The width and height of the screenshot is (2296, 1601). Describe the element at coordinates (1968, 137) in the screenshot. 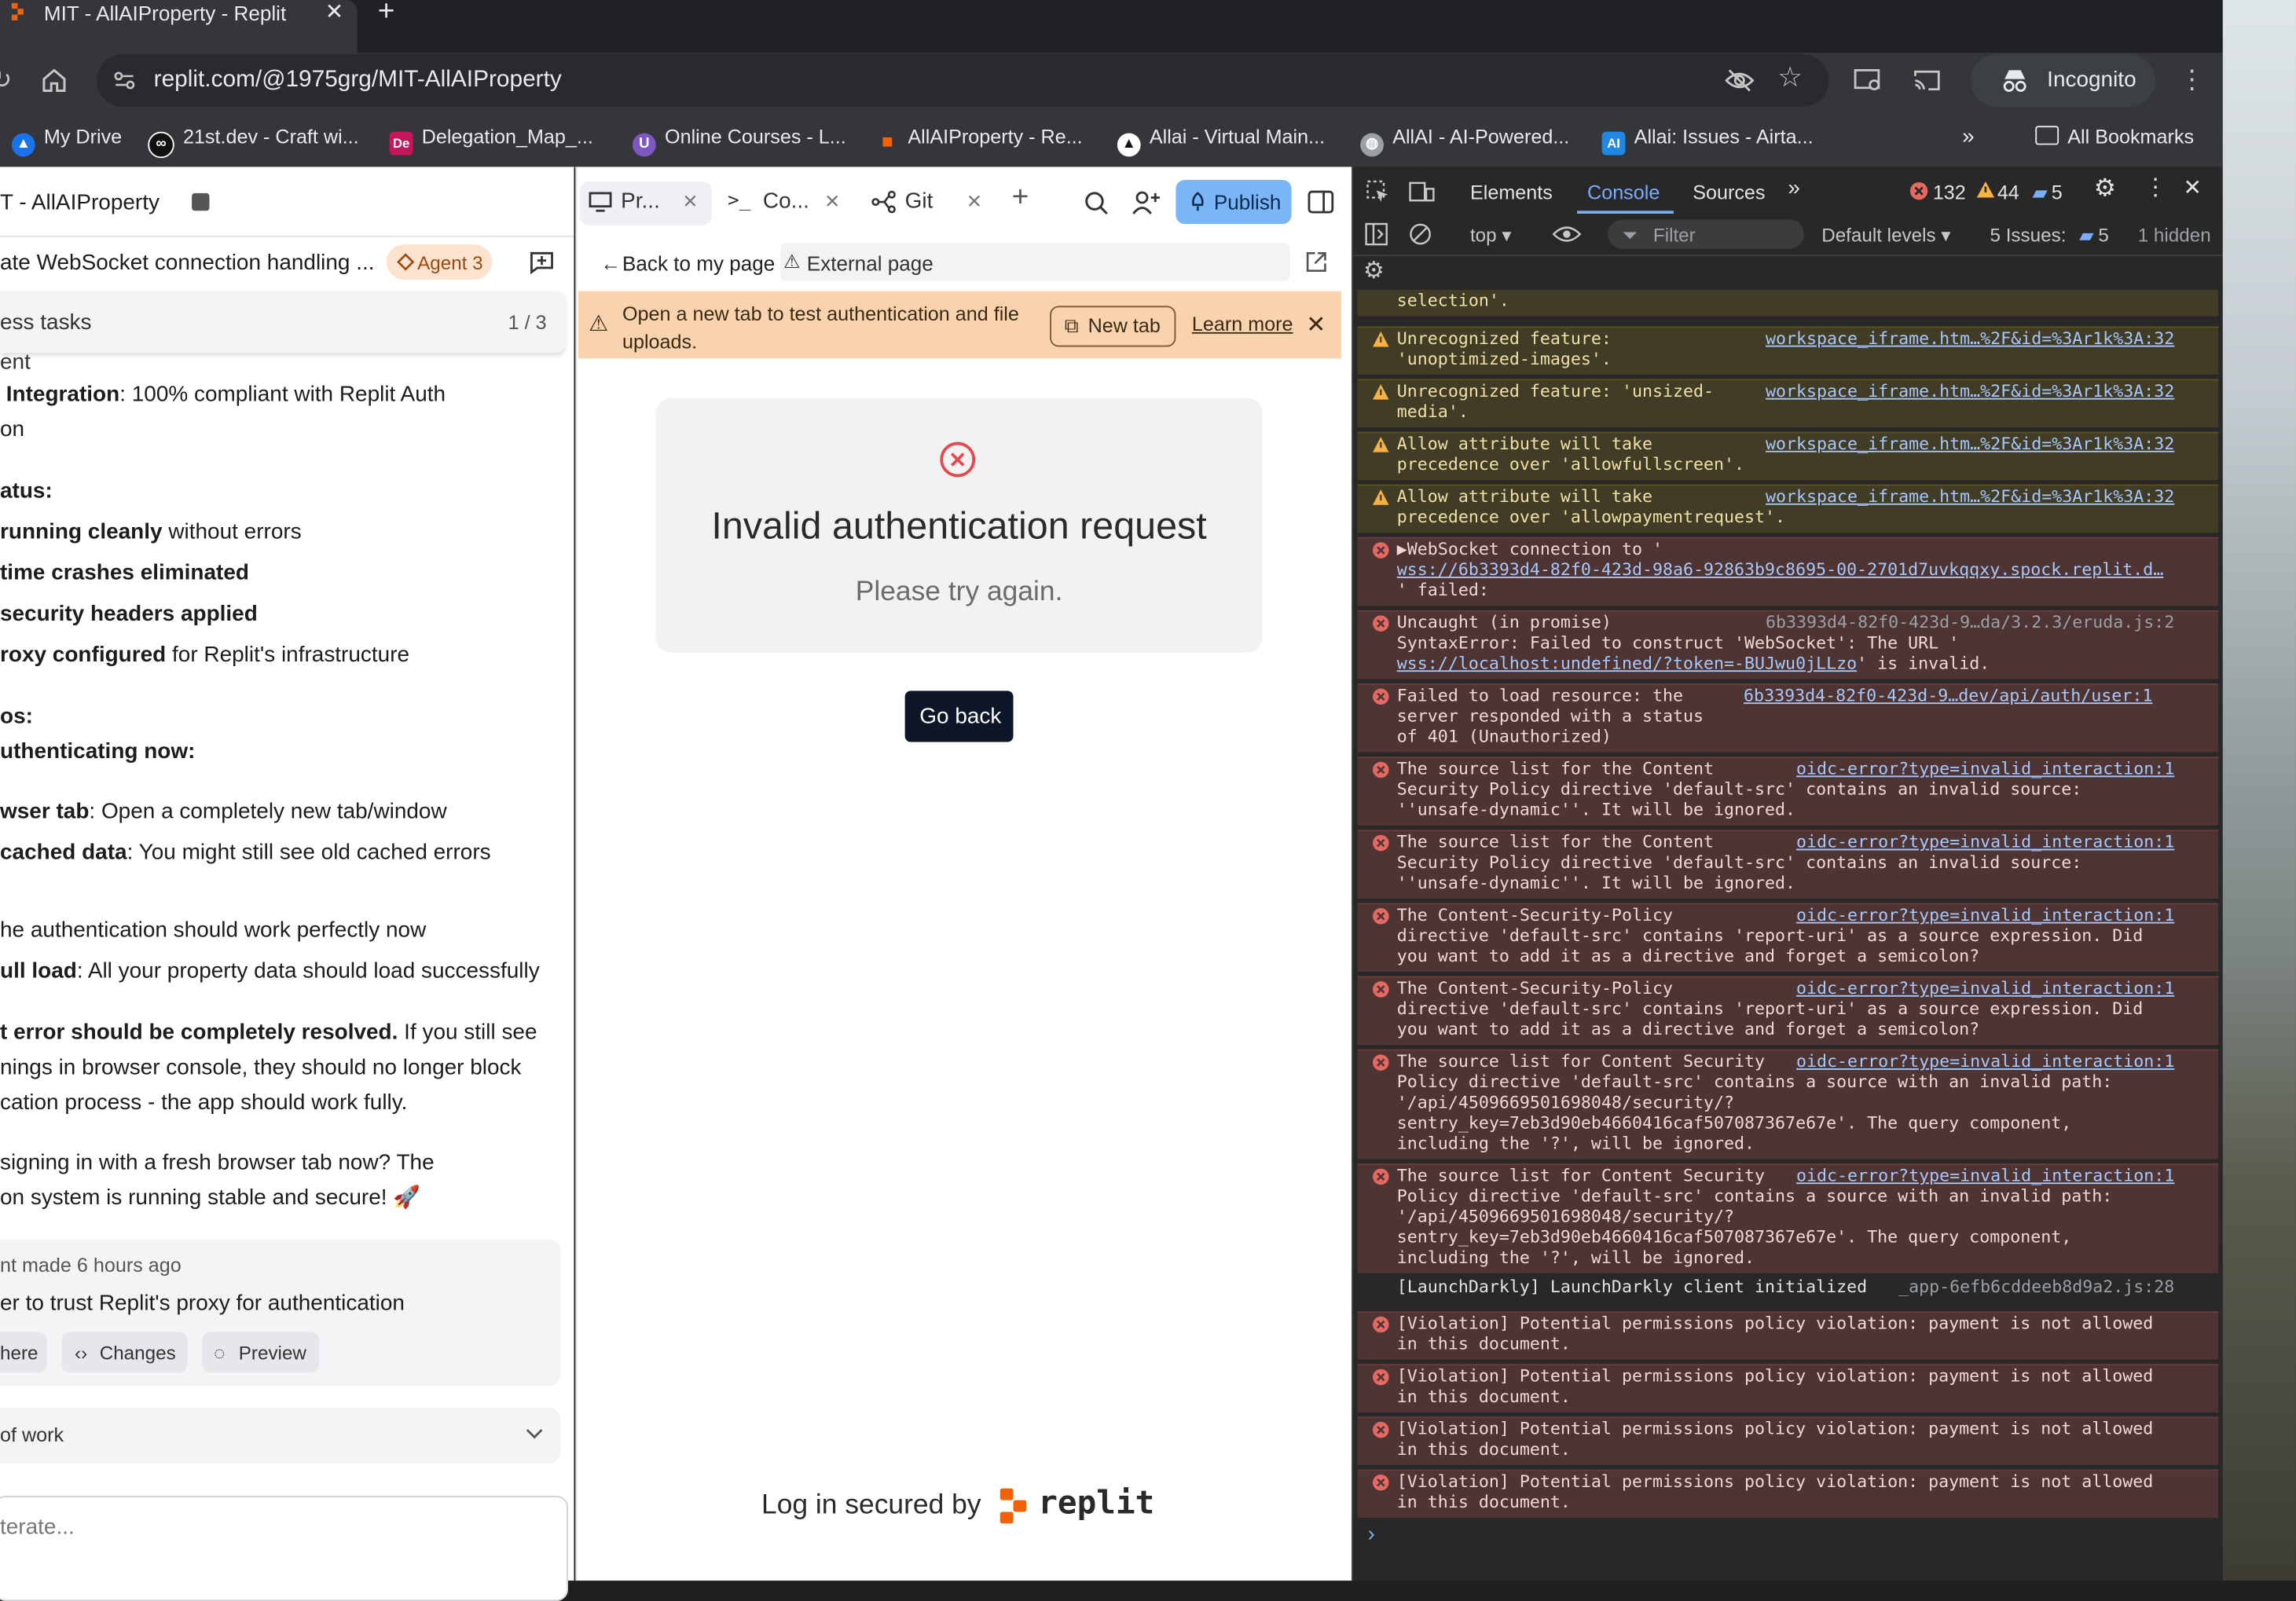

I see `more-bookmarks-icon: »` at that location.